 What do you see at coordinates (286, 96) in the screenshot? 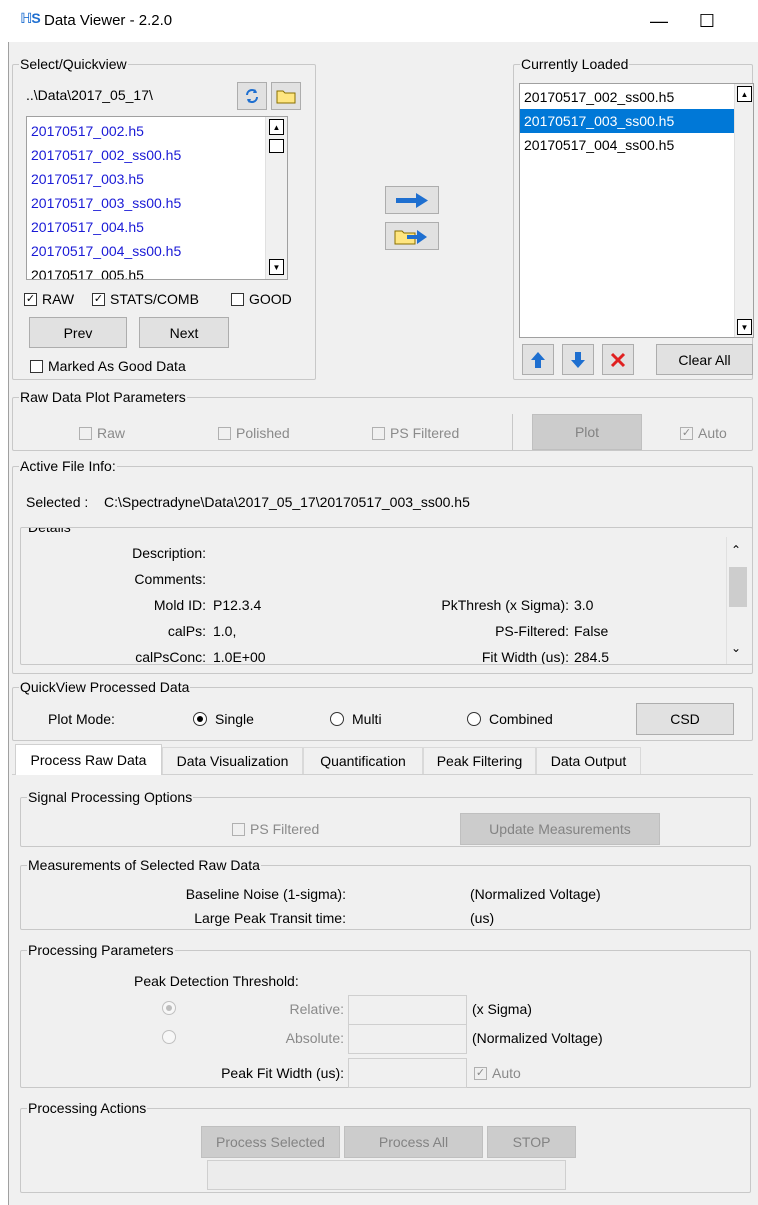
I see `open-folder-button` at bounding box center [286, 96].